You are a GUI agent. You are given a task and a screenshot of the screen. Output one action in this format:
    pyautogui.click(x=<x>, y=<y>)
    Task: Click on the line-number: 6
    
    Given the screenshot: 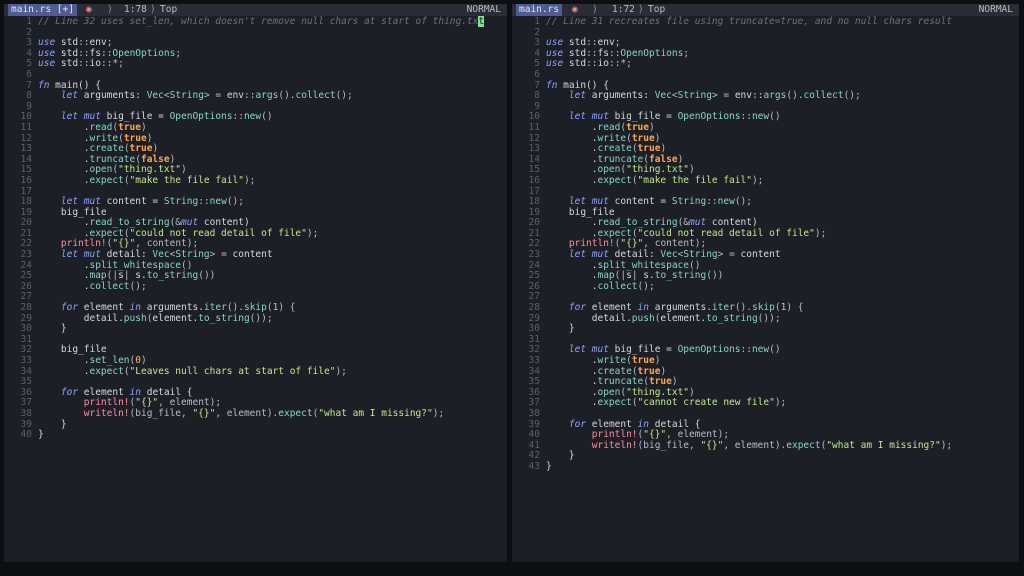 What is the action you would take?
    pyautogui.click(x=29, y=74)
    